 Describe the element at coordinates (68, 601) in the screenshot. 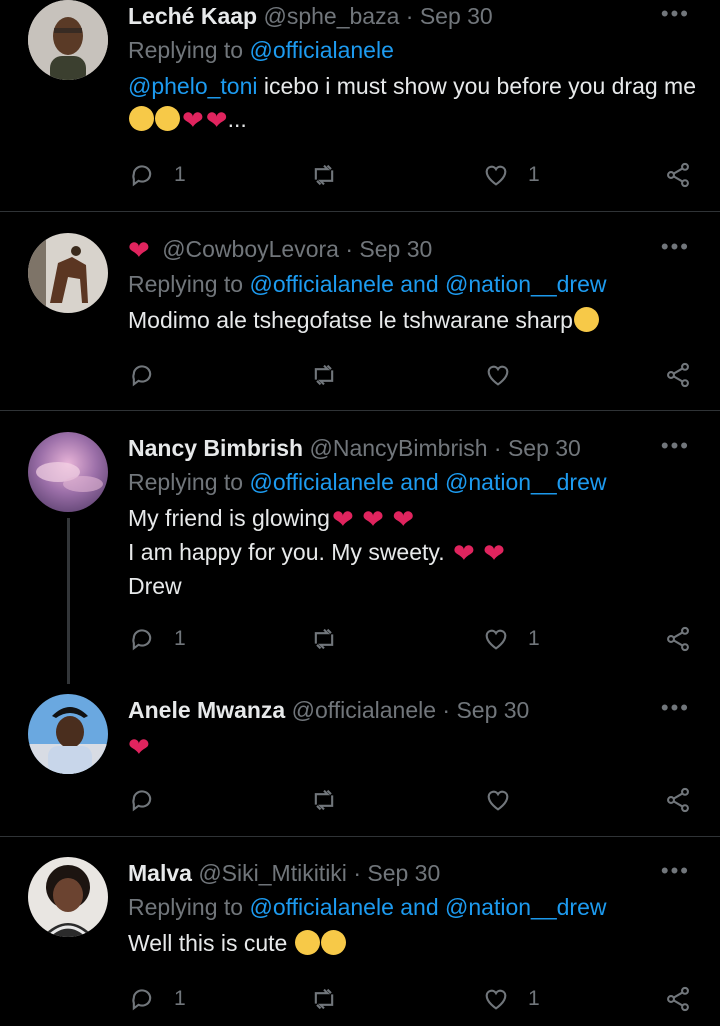

I see `thread-line` at that location.